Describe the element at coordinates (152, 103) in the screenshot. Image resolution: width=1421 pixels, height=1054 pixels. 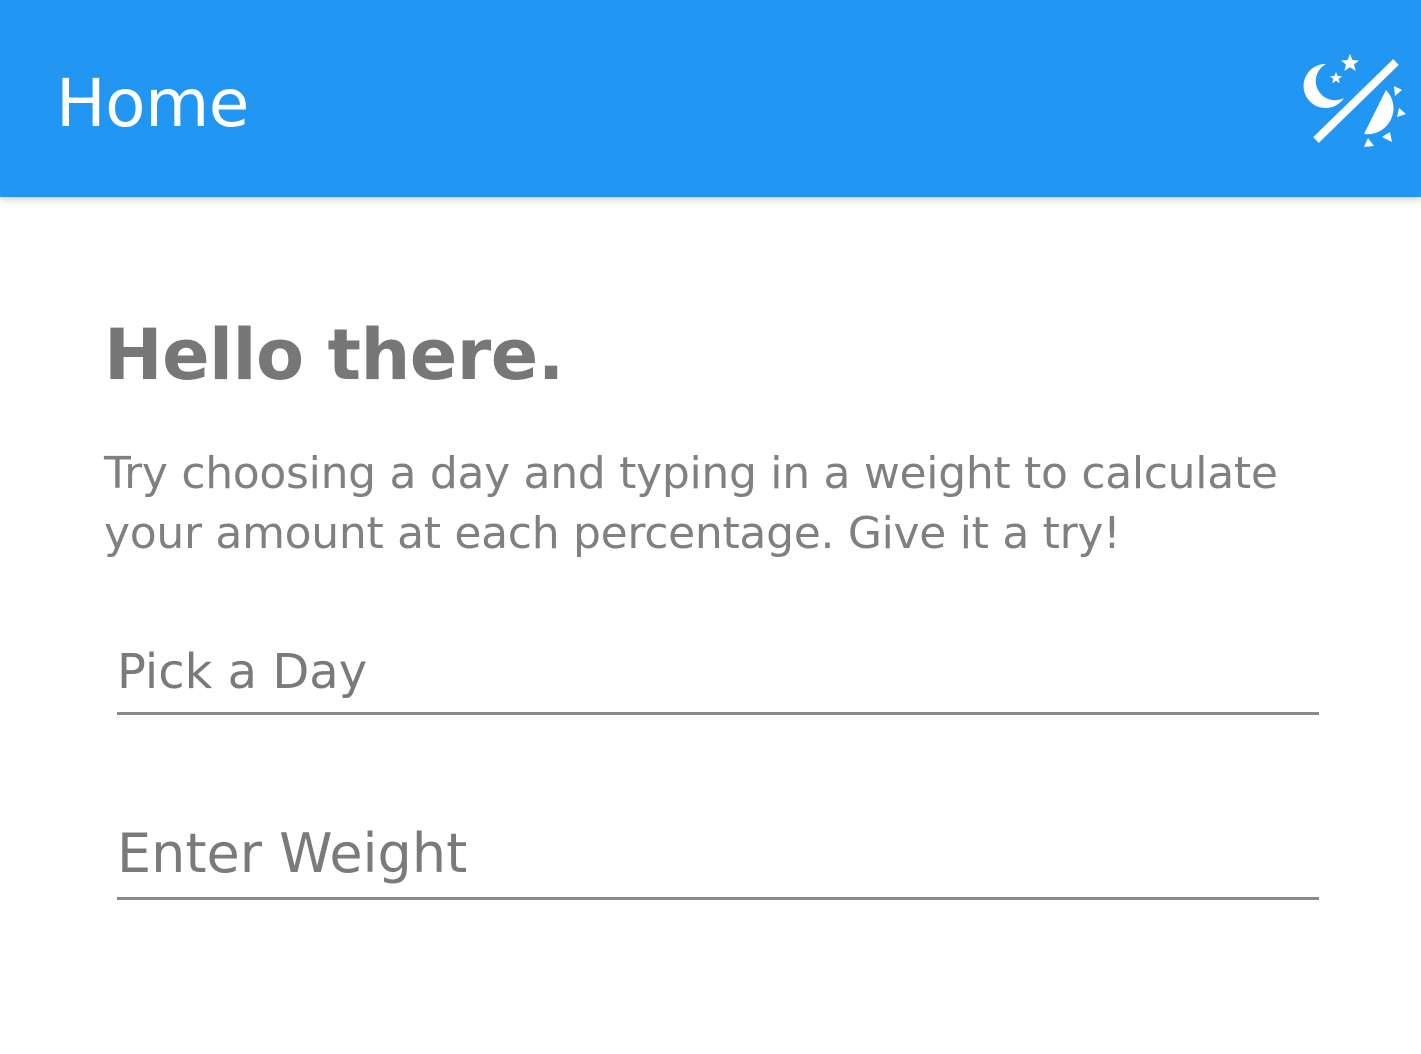
I see `page-title: Home` at that location.